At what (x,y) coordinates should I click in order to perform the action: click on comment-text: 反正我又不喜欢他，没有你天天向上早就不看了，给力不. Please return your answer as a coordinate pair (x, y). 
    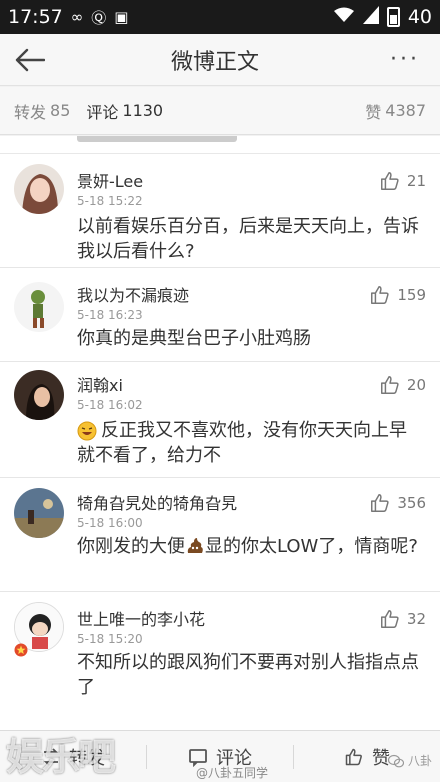
    Looking at the image, I should click on (242, 443).